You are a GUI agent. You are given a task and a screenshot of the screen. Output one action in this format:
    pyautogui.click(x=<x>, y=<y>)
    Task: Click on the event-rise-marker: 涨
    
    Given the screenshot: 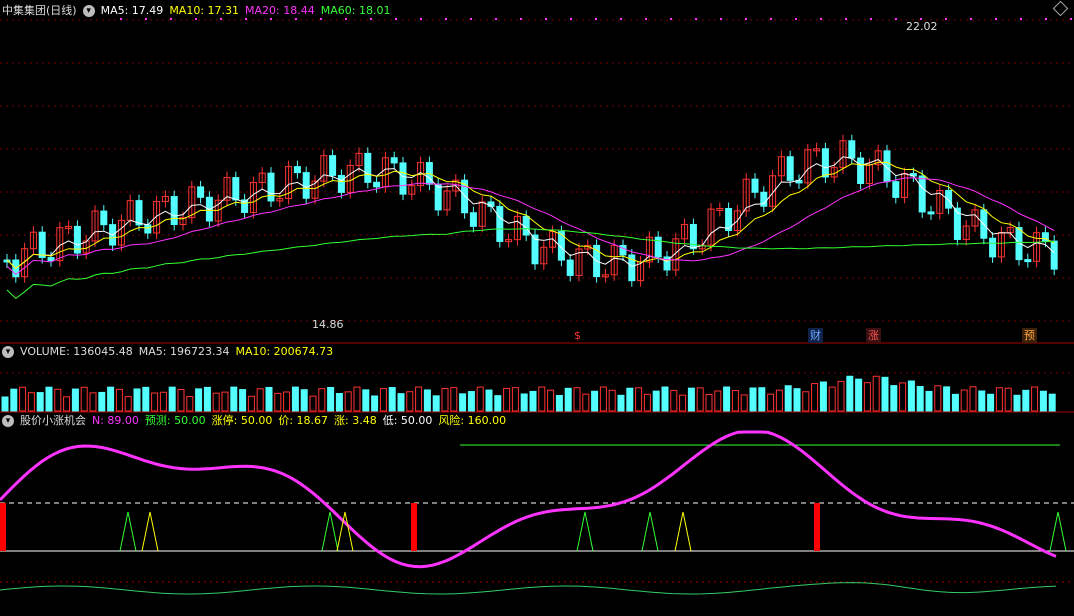 What is the action you would take?
    pyautogui.click(x=873, y=335)
    